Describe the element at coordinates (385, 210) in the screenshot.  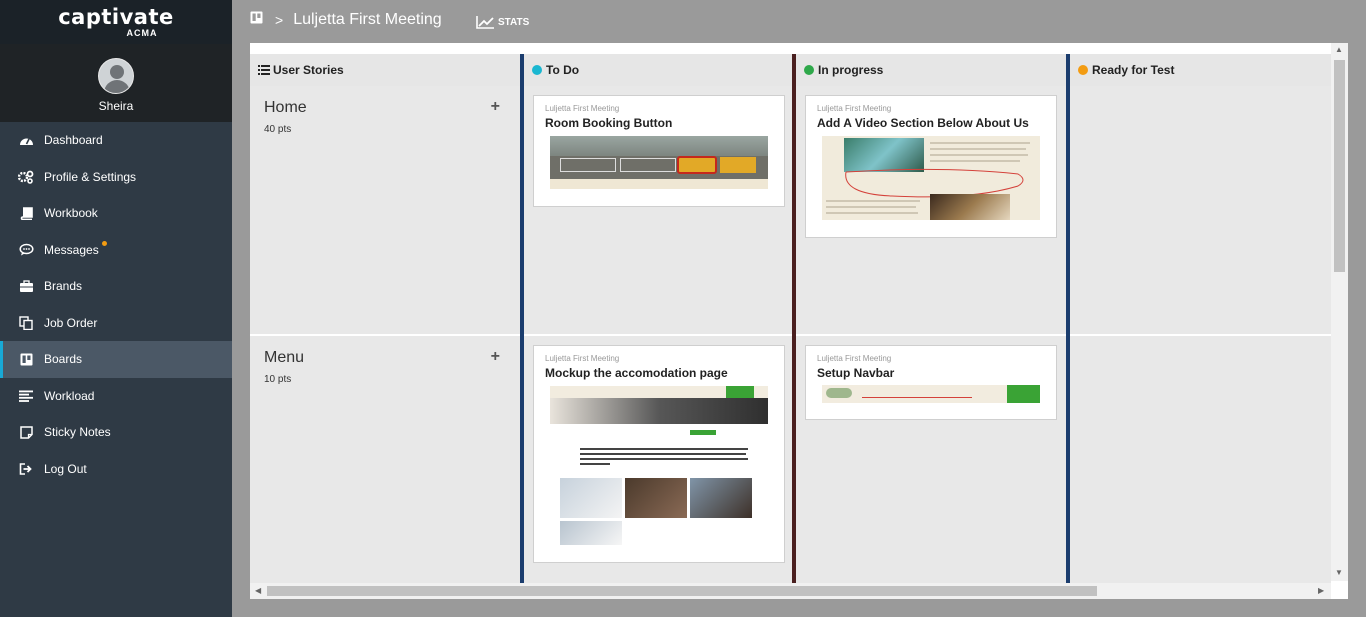
I see `story-cell-home: Home 40 pts +` at that location.